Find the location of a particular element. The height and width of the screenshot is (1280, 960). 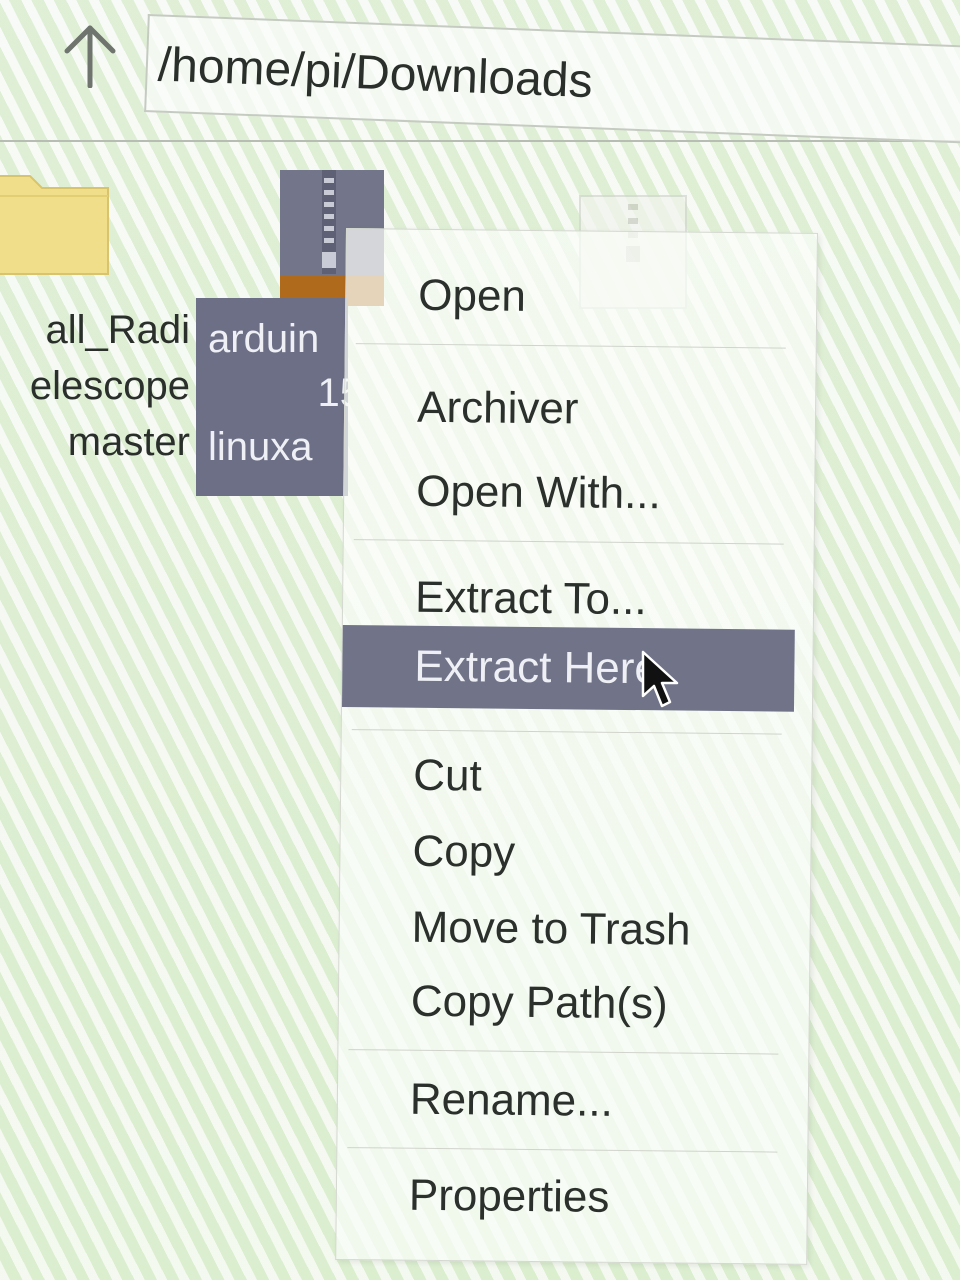

mouse-cursor-icon is located at coordinates (660, 679).